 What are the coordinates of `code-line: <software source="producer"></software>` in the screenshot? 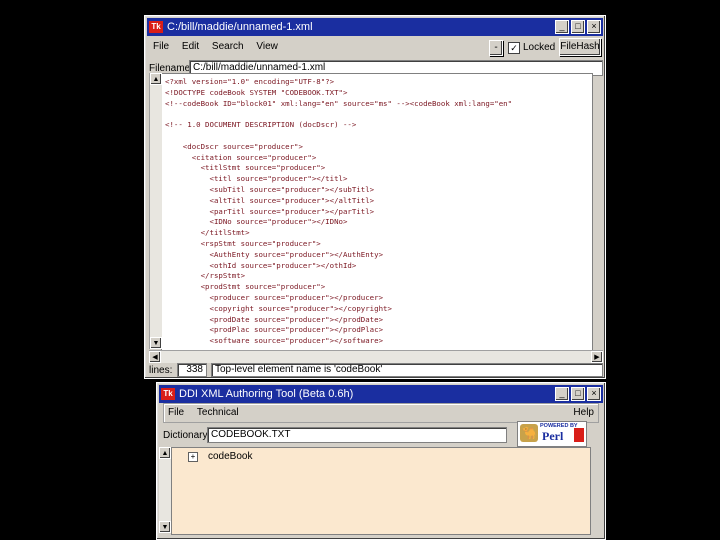 It's located at (274, 341).